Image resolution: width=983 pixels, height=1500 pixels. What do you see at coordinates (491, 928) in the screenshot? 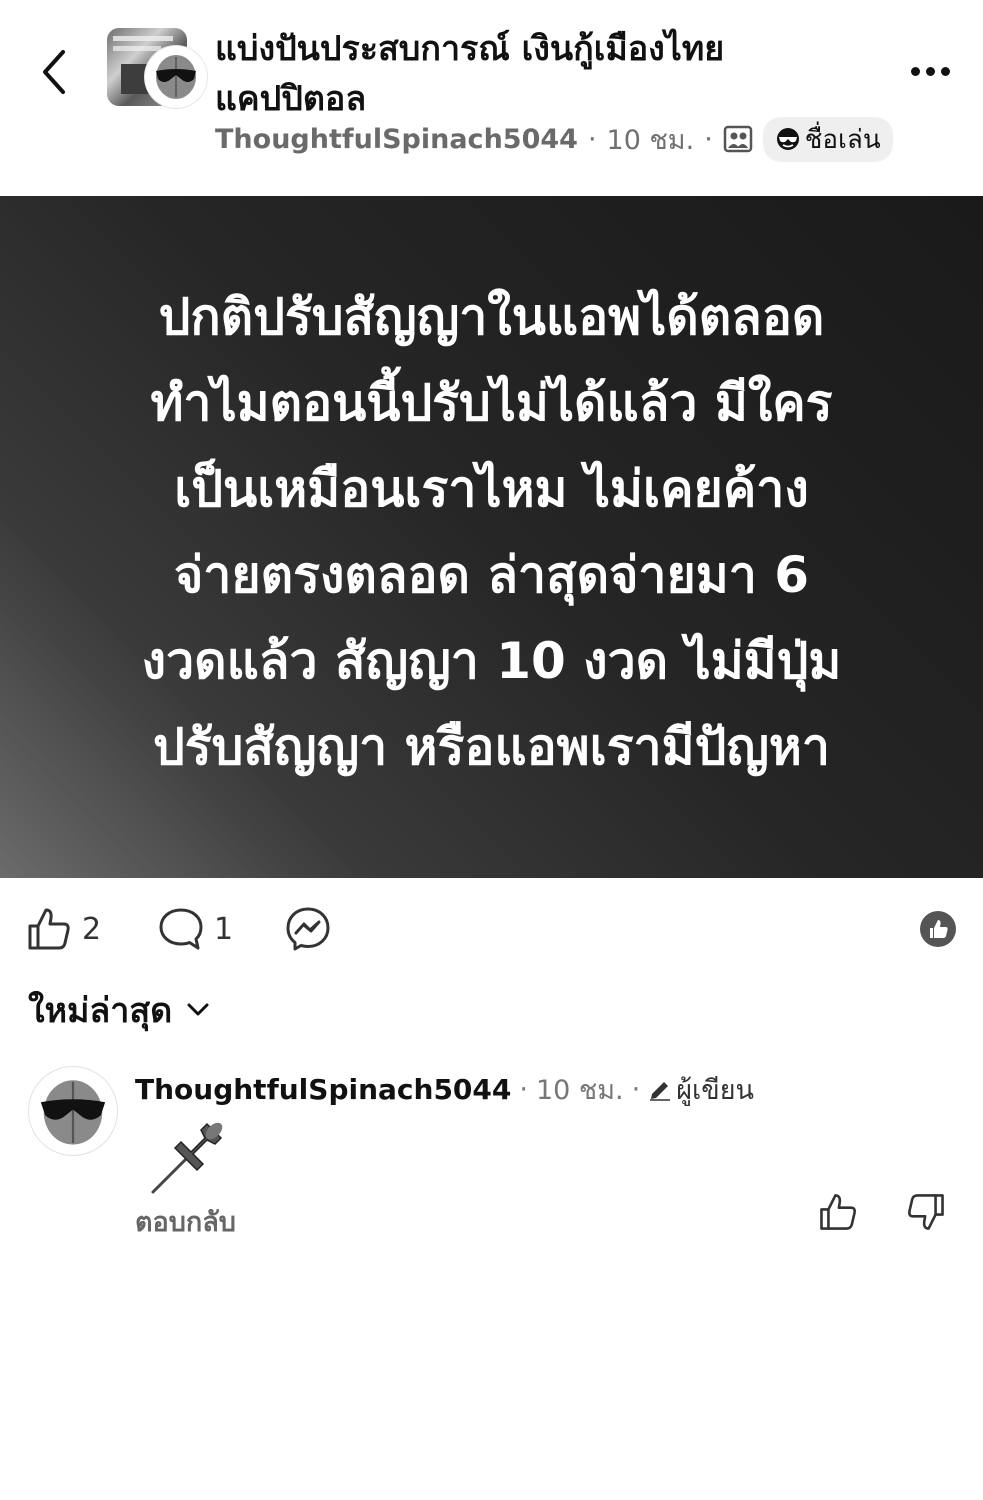
I see `post-actions: 2 1` at bounding box center [491, 928].